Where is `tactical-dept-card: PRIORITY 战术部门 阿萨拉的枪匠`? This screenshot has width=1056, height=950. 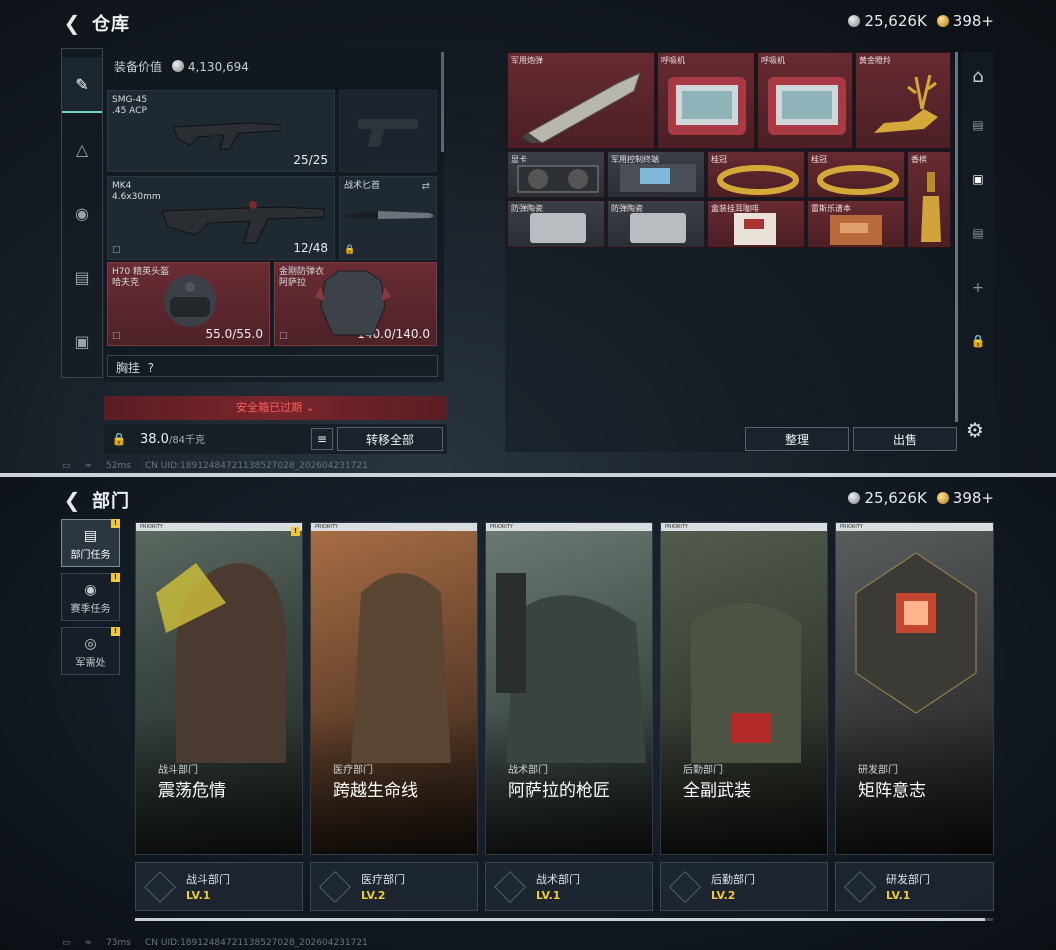 tactical-dept-card: PRIORITY 战术部门 阿萨拉的枪匠 is located at coordinates (569, 688).